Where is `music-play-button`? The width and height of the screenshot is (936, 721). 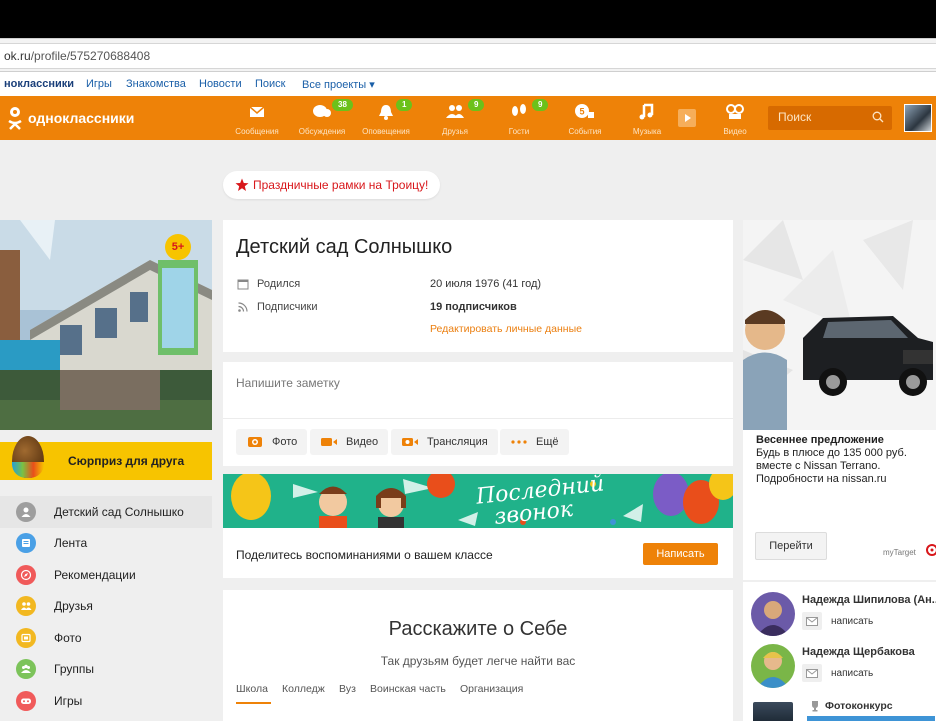
music-play-button is located at coordinates (687, 118).